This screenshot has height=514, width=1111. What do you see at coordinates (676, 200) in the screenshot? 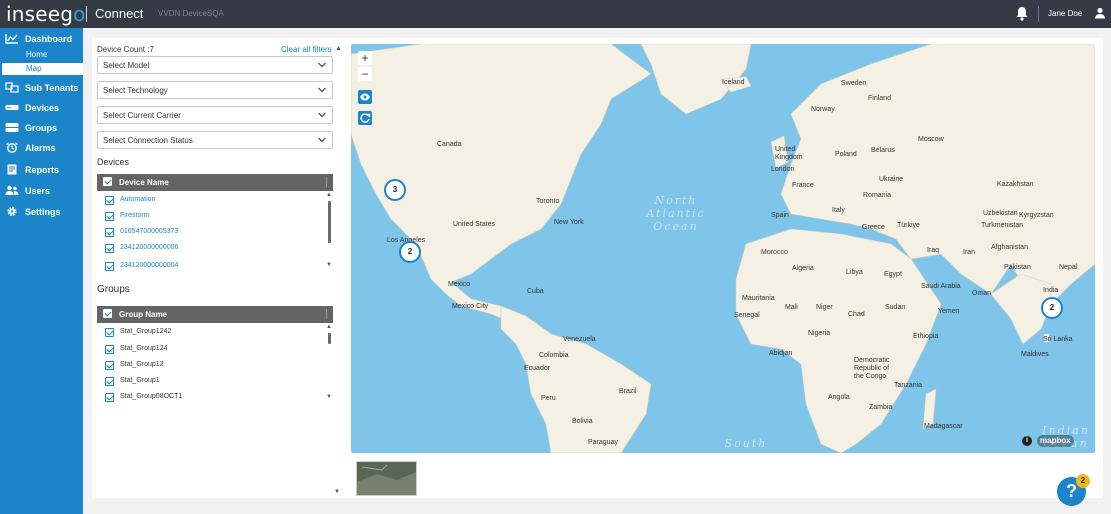
I see `ocean-label-line: North` at bounding box center [676, 200].